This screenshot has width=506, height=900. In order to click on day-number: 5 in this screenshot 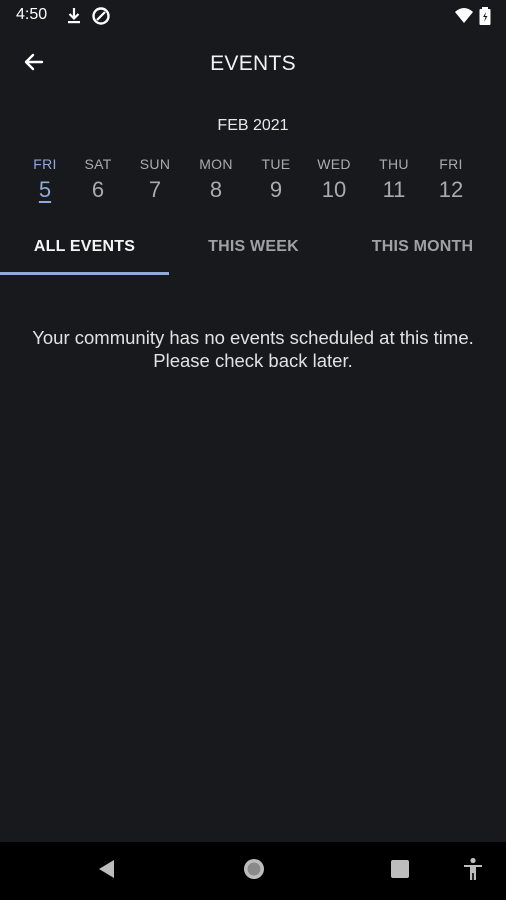, I will do `click(45, 189)`.